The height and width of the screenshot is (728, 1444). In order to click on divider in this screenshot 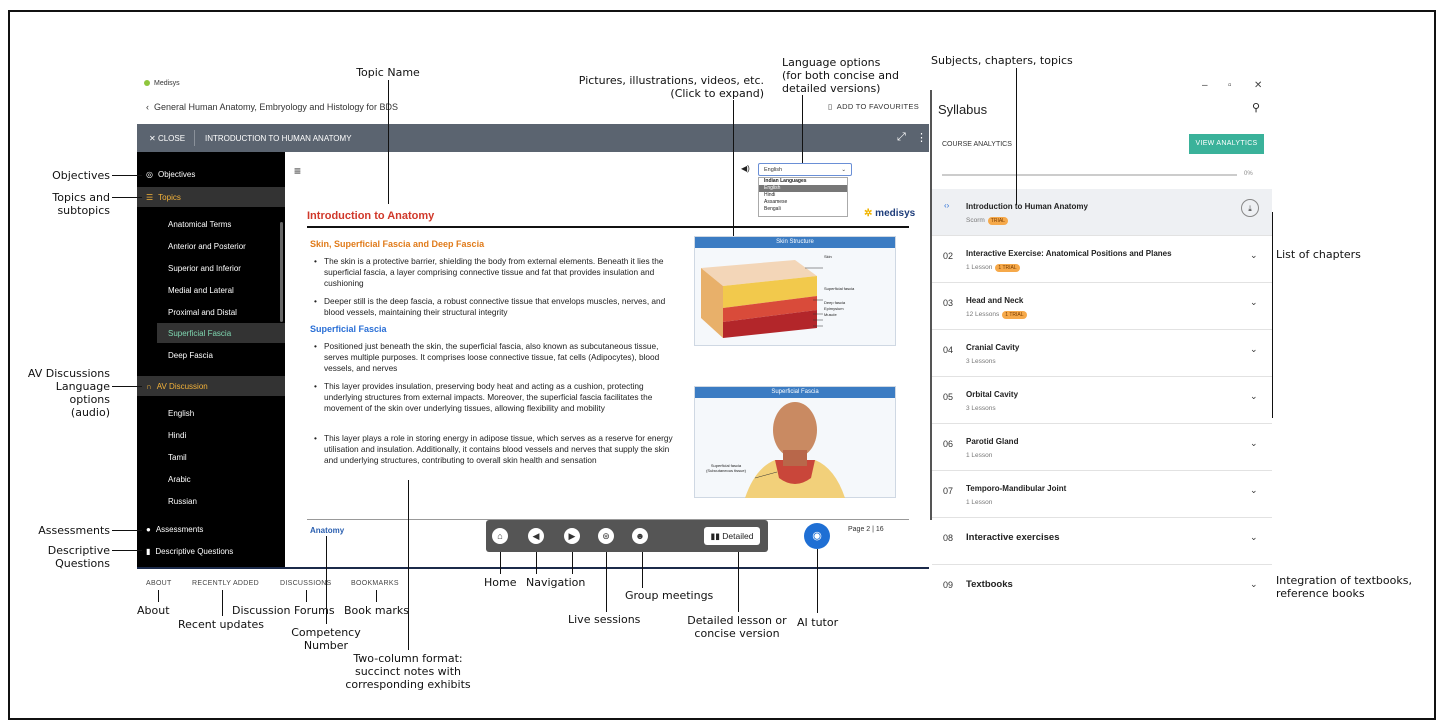, I will do `click(194, 138)`.